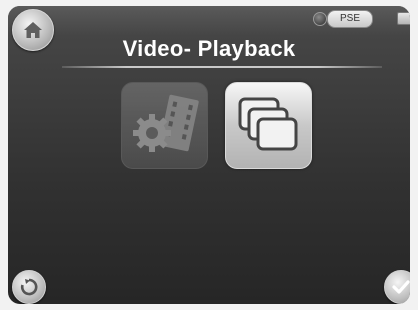  I want to click on gear-film-icon, so click(166, 123).